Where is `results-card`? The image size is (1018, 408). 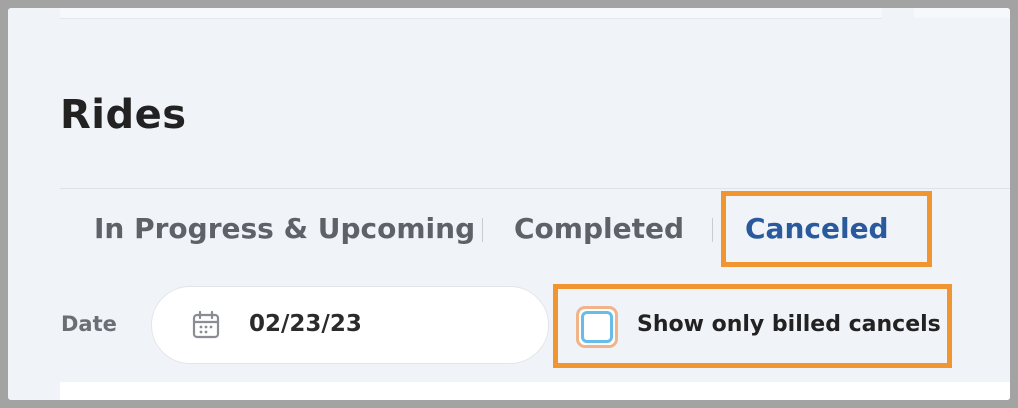 results-card is located at coordinates (535, 391).